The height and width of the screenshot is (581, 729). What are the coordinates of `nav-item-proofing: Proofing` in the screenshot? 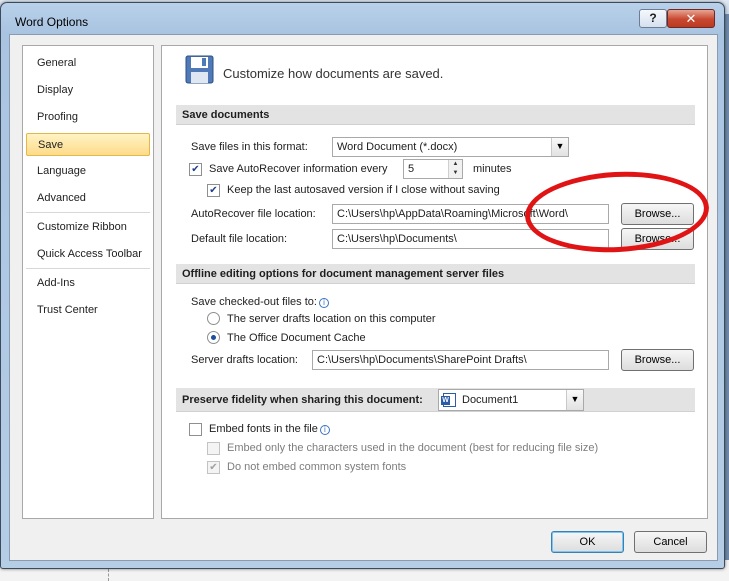 It's located at (88, 117).